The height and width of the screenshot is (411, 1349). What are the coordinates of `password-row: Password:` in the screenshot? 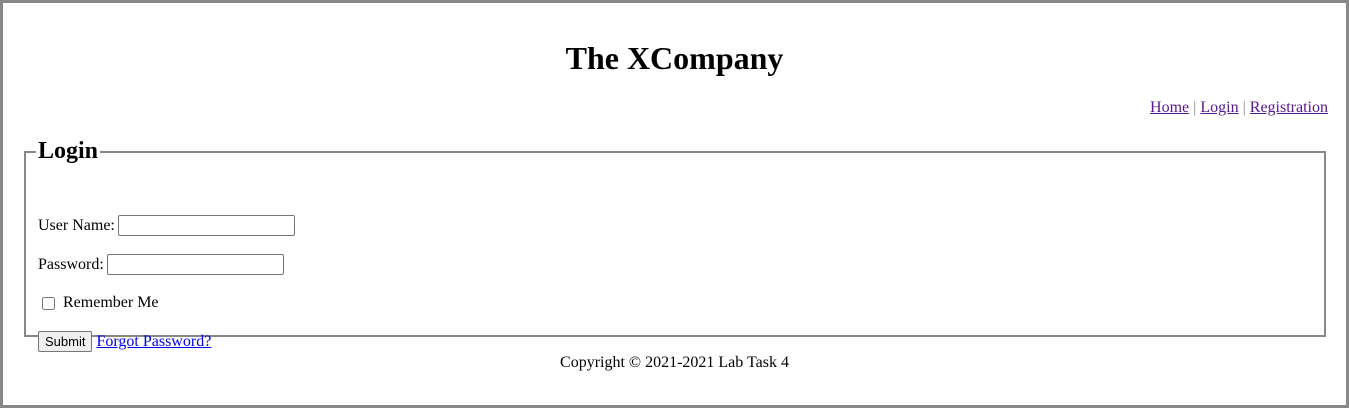 It's located at (161, 264).